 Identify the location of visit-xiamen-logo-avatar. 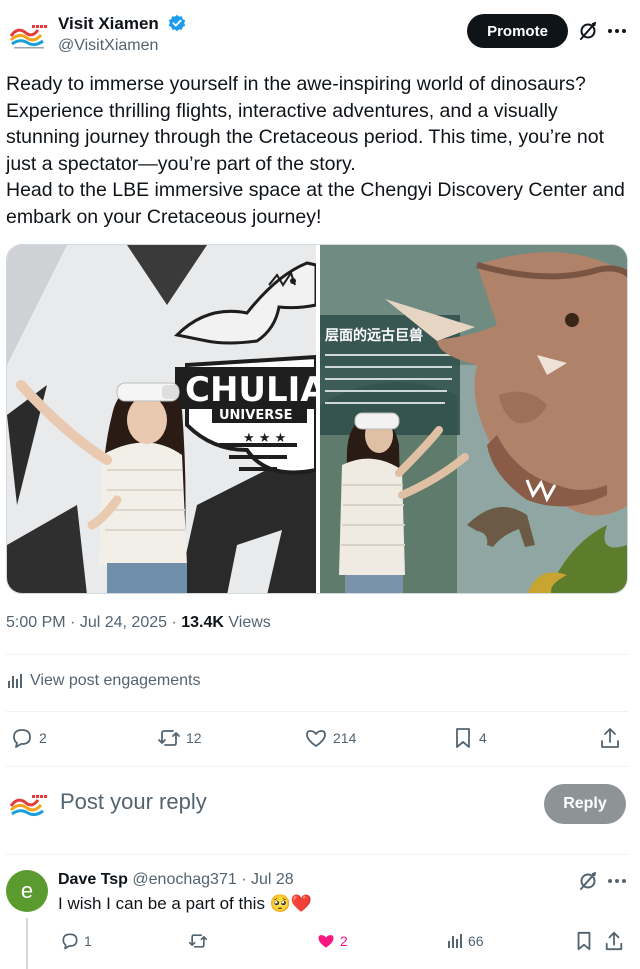
(28, 34).